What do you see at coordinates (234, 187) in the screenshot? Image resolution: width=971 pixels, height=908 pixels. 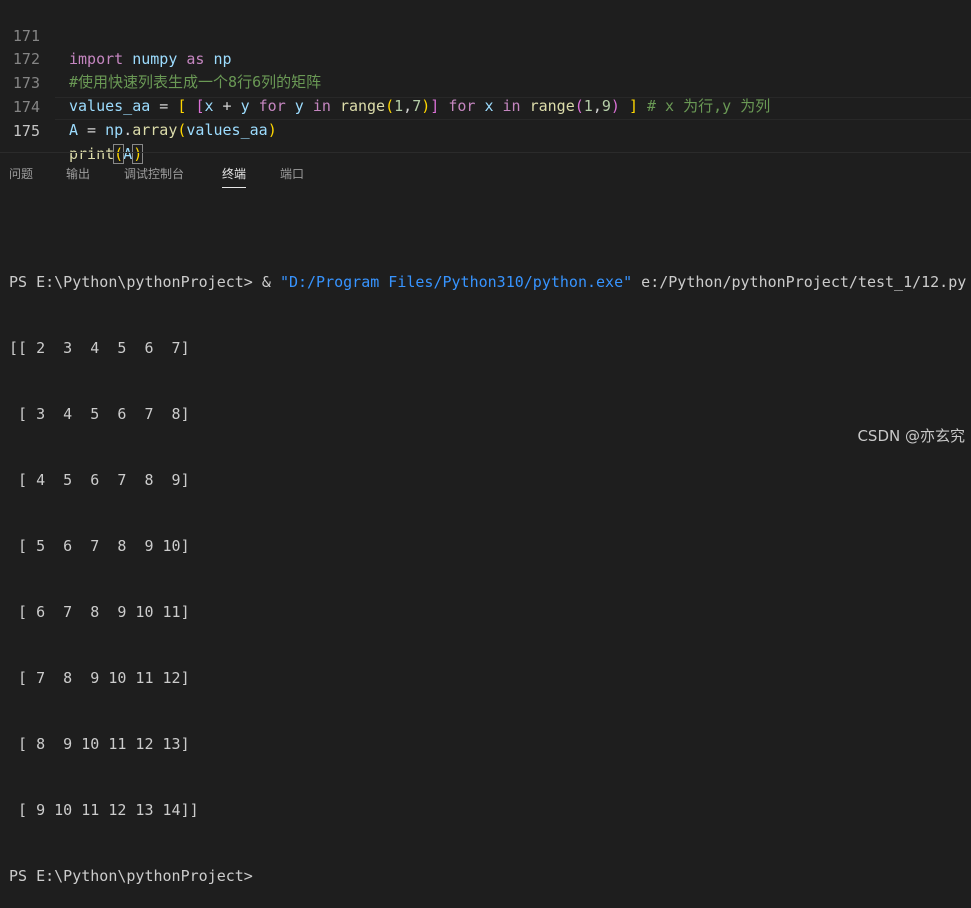 I see `active-tab-underline` at bounding box center [234, 187].